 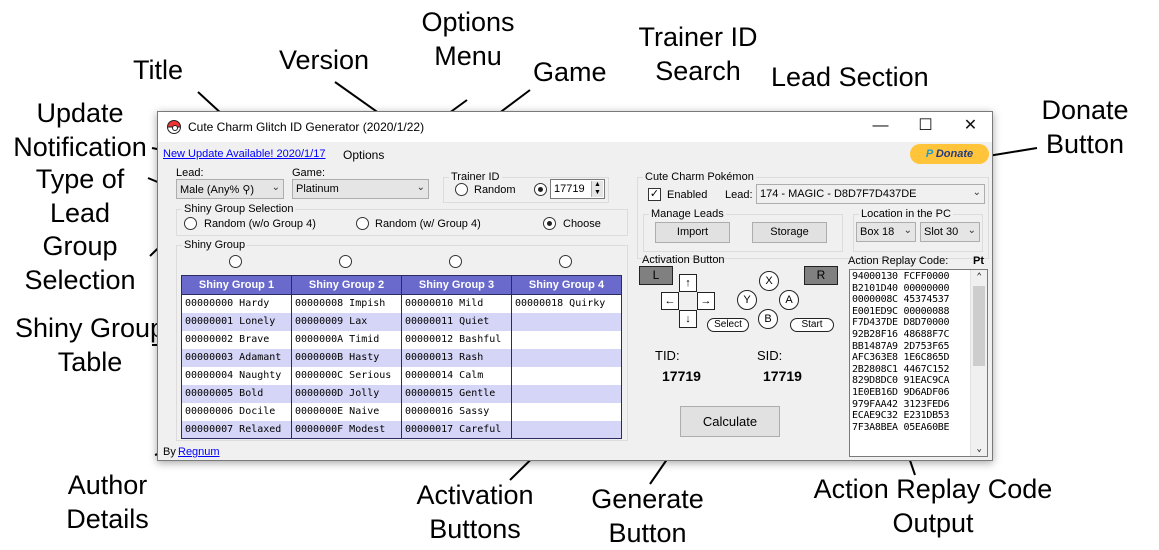 I want to click on table-cell: 0000000D Jolly, so click(x=346, y=393).